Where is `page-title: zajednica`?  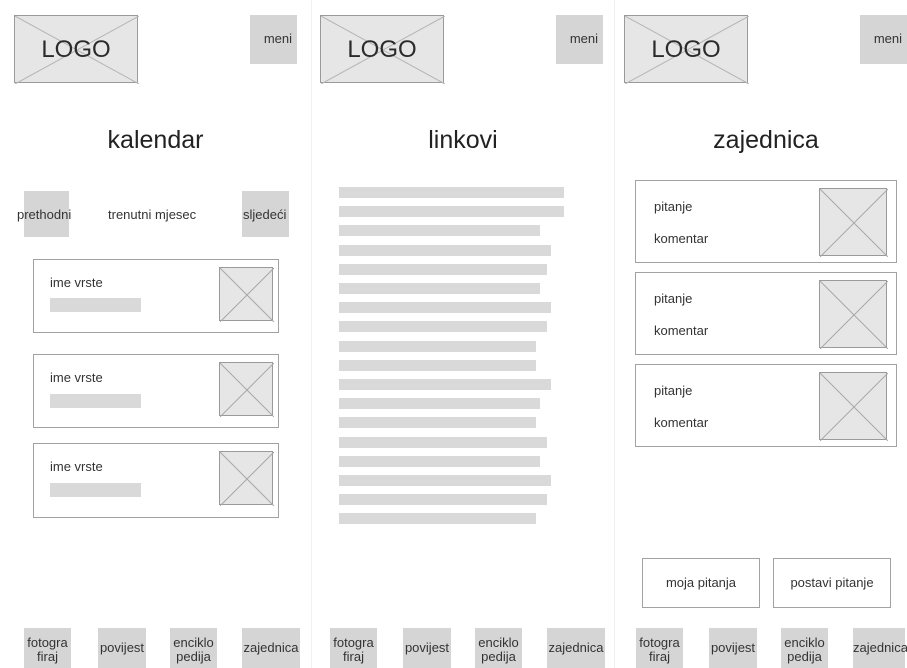
page-title: zajednica is located at coordinates (766, 140).